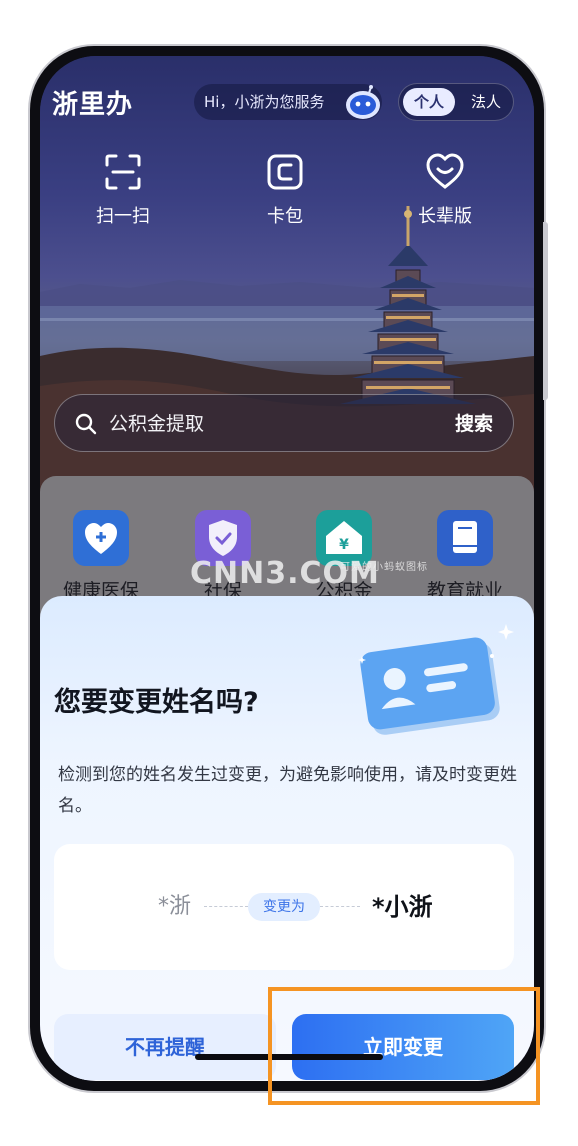 The width and height of the screenshot is (578, 1146). What do you see at coordinates (287, 790) in the screenshot?
I see `dialog-description: 检测到您的姓名发生过变更，为避免影响使用，请及时变更姓名。` at bounding box center [287, 790].